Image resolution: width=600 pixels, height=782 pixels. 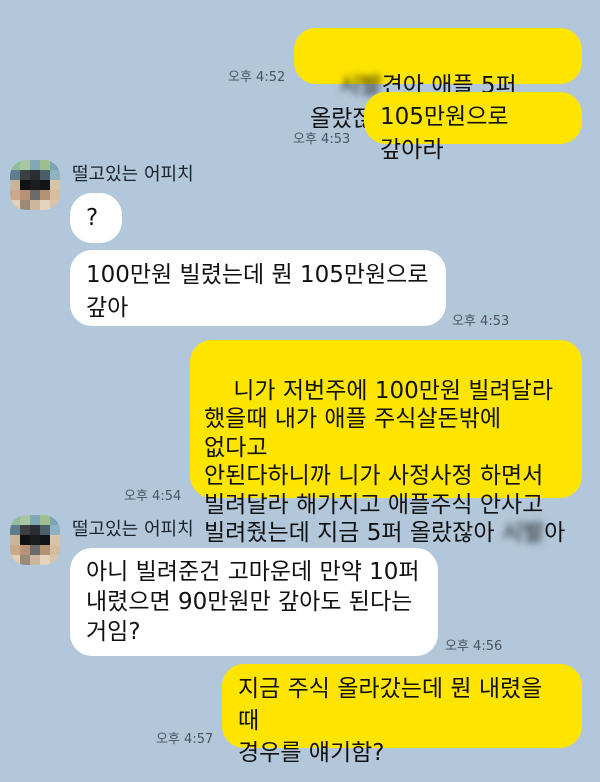 I want to click on message-text: 아, so click(x=555, y=533).